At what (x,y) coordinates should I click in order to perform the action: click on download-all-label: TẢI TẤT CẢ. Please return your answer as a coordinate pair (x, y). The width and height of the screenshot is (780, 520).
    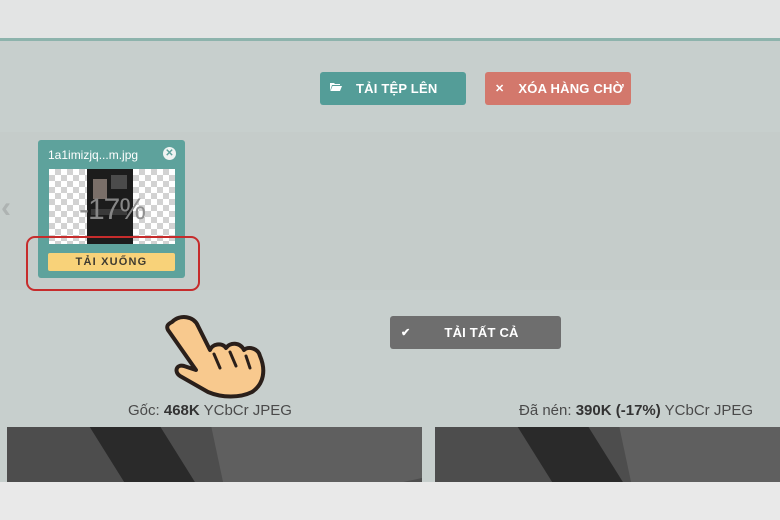
    Looking at the image, I should click on (481, 332).